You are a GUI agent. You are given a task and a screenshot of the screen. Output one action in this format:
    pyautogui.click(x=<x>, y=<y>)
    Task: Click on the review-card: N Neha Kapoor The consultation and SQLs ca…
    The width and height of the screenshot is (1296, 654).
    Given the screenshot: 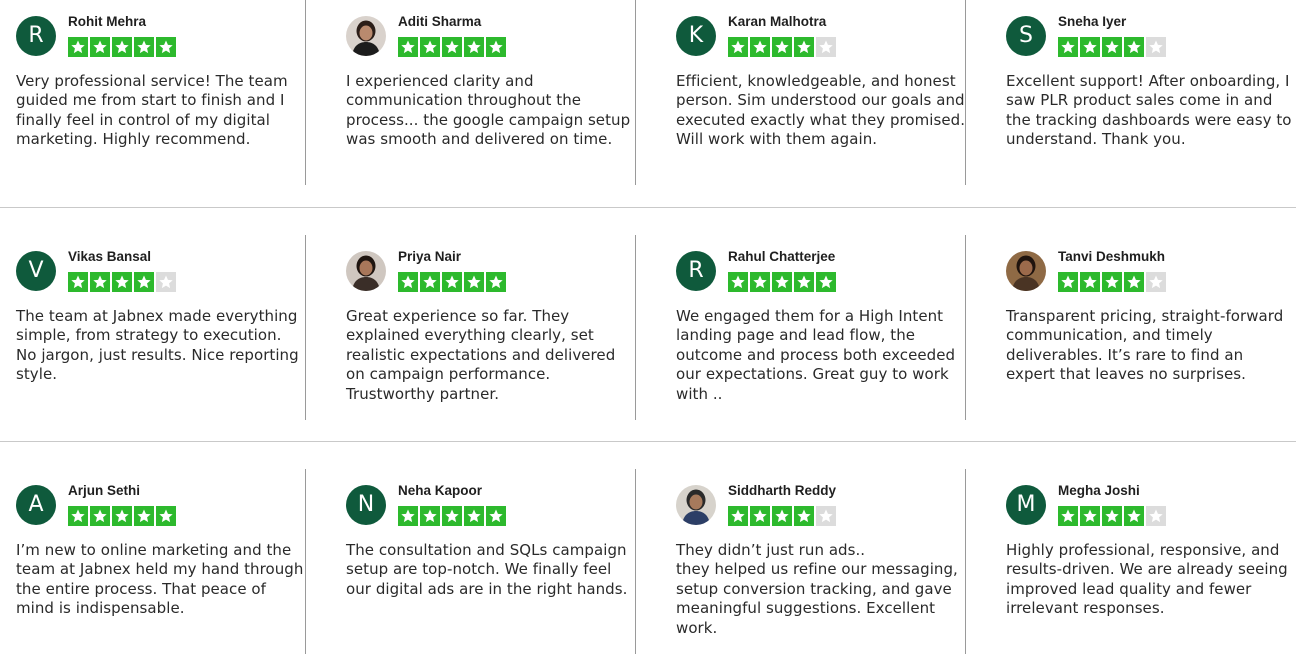 What is the action you would take?
    pyautogui.click(x=491, y=561)
    